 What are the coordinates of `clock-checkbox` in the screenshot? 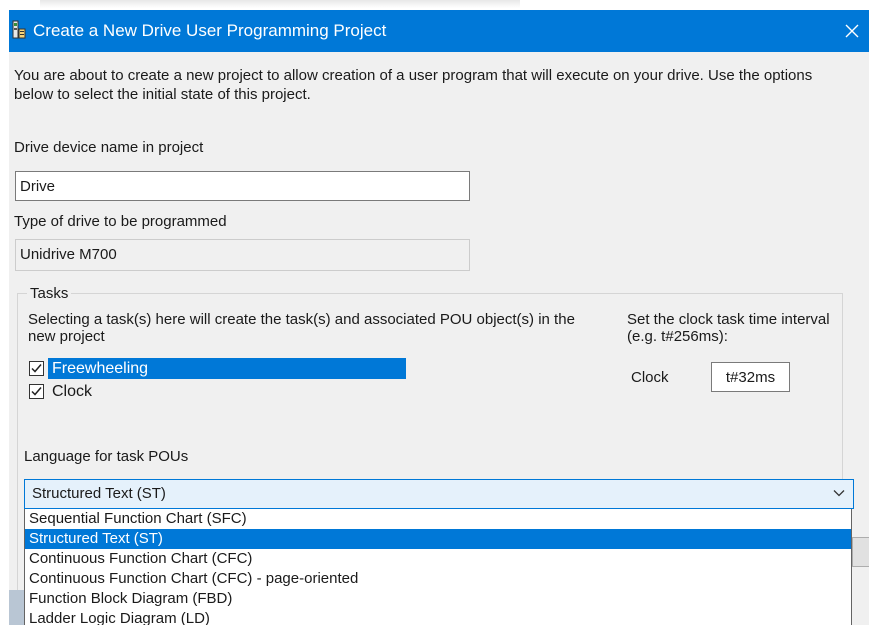 It's located at (36, 391).